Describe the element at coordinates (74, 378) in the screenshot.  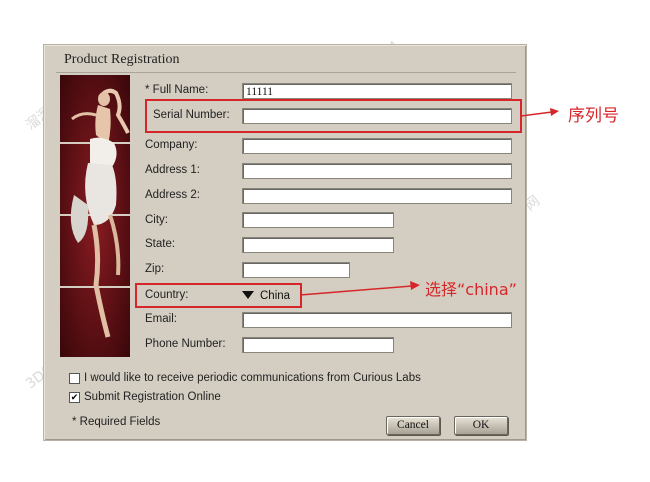
I see `communications-checkbox` at that location.